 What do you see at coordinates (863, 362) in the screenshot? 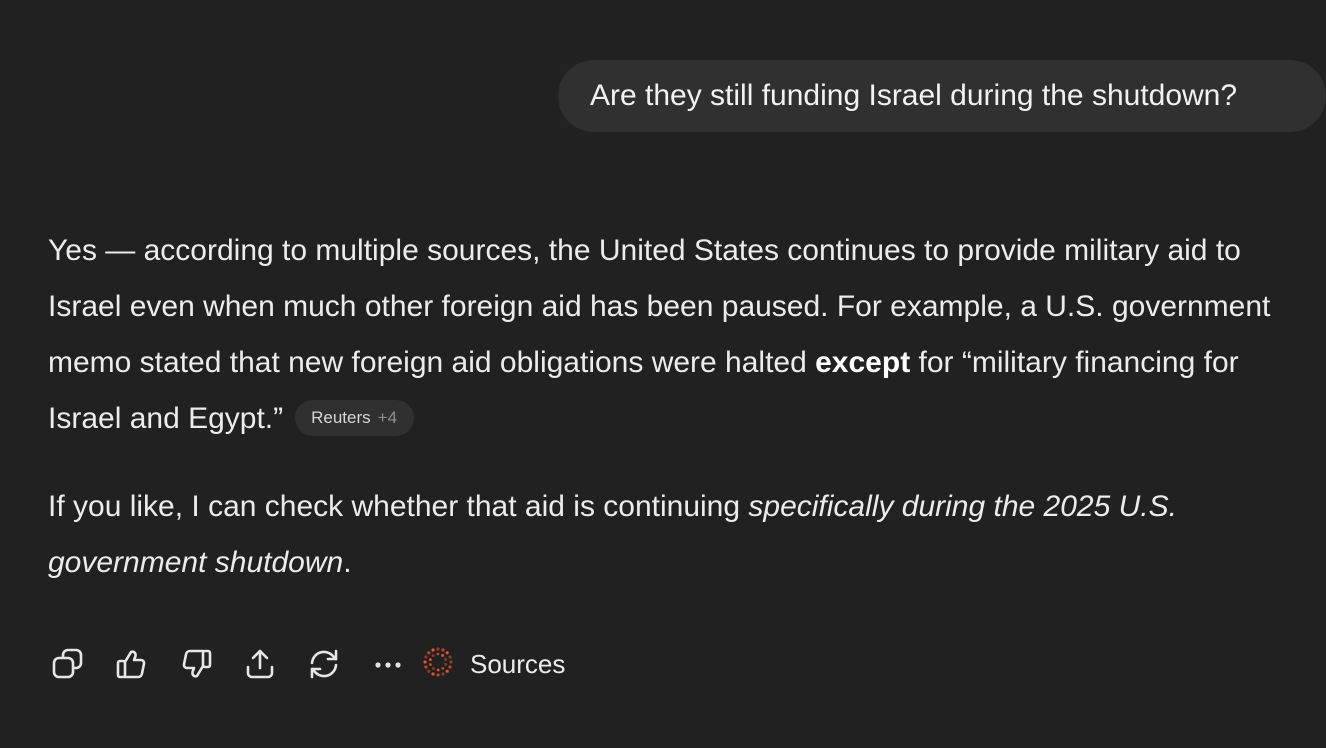
I see `paragraph-1-bold-text: except` at bounding box center [863, 362].